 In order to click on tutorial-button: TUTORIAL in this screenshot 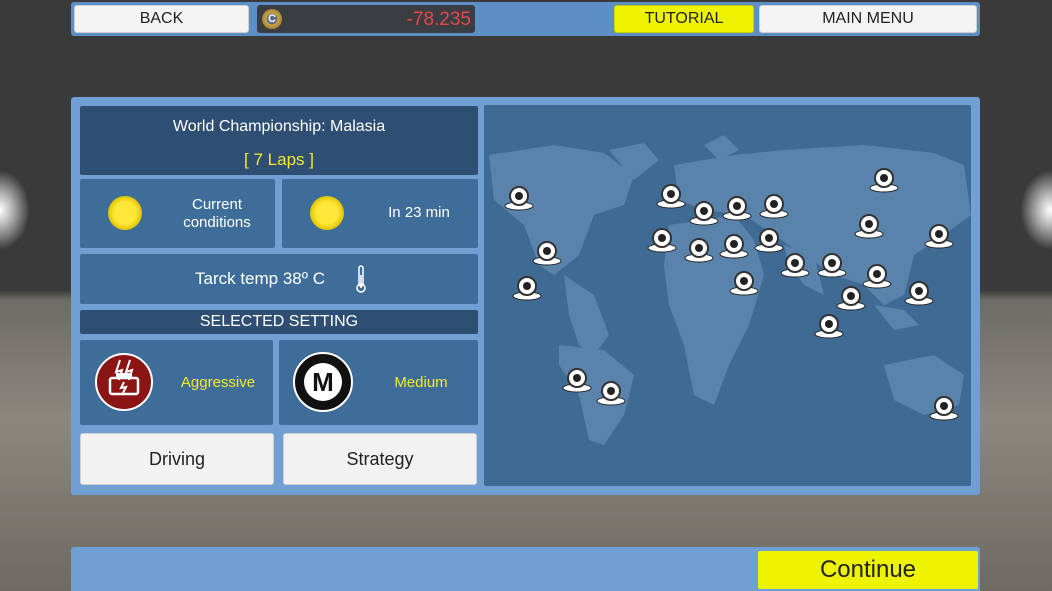, I will do `click(684, 19)`.